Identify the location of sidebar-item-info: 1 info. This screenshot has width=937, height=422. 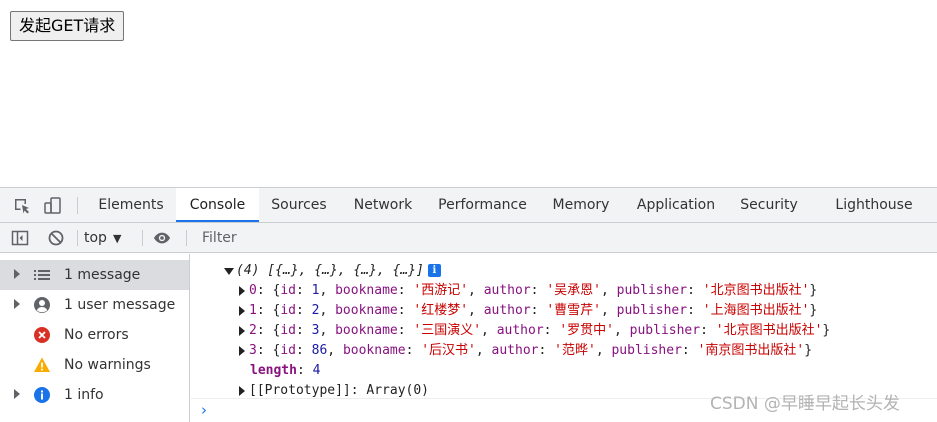
(94, 395).